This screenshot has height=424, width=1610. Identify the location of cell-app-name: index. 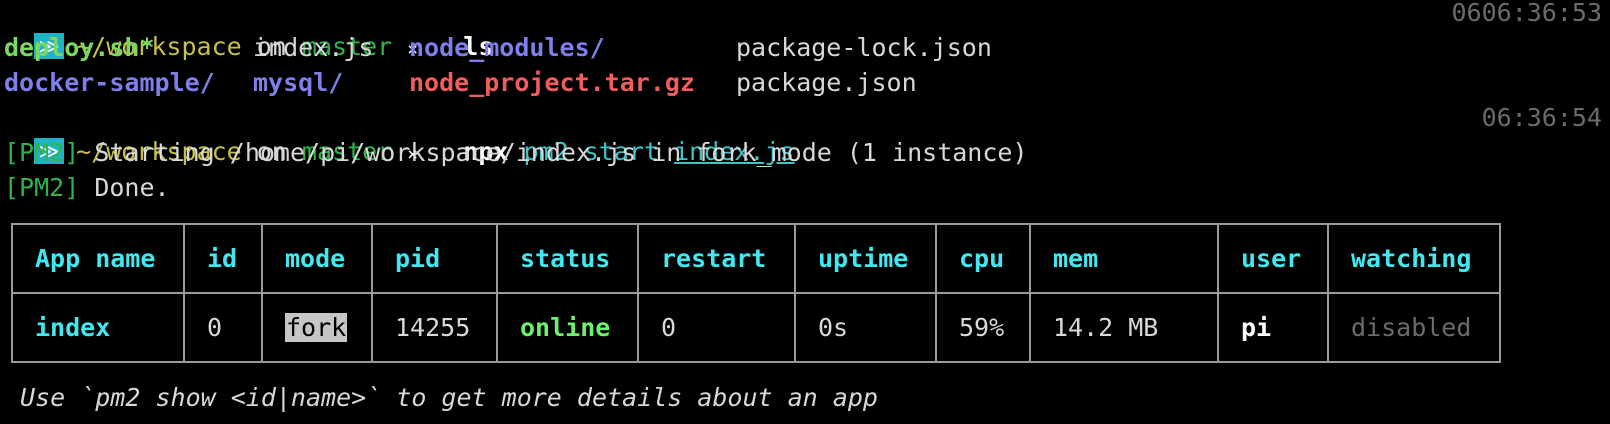
(98, 327).